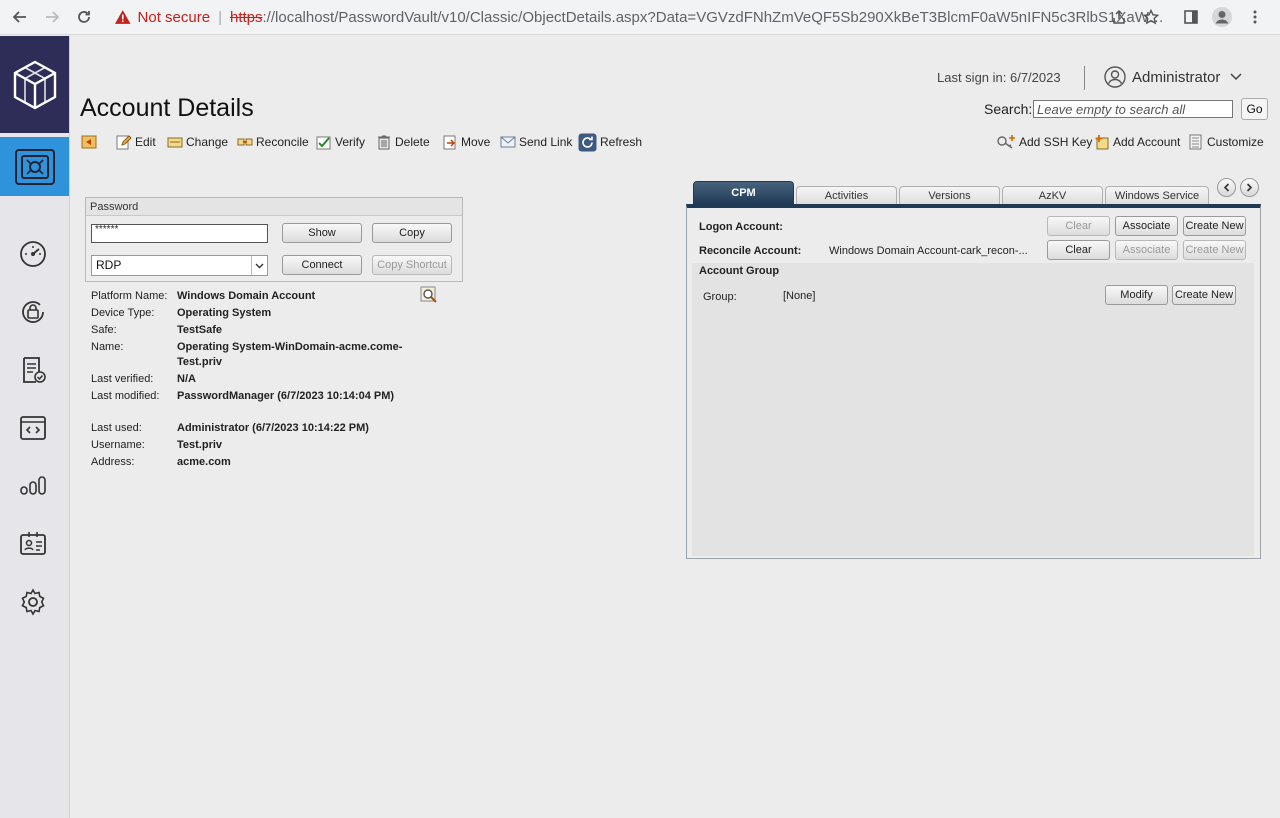 The width and height of the screenshot is (1280, 818). I want to click on move-button: Move, so click(466, 142).